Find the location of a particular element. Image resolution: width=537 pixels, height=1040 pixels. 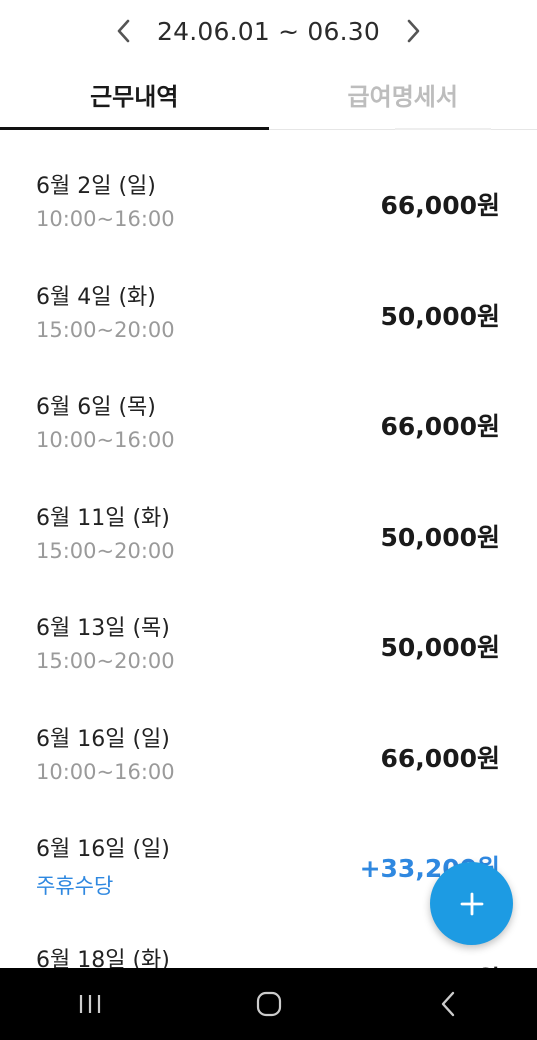

back-icon is located at coordinates (447, 1004).